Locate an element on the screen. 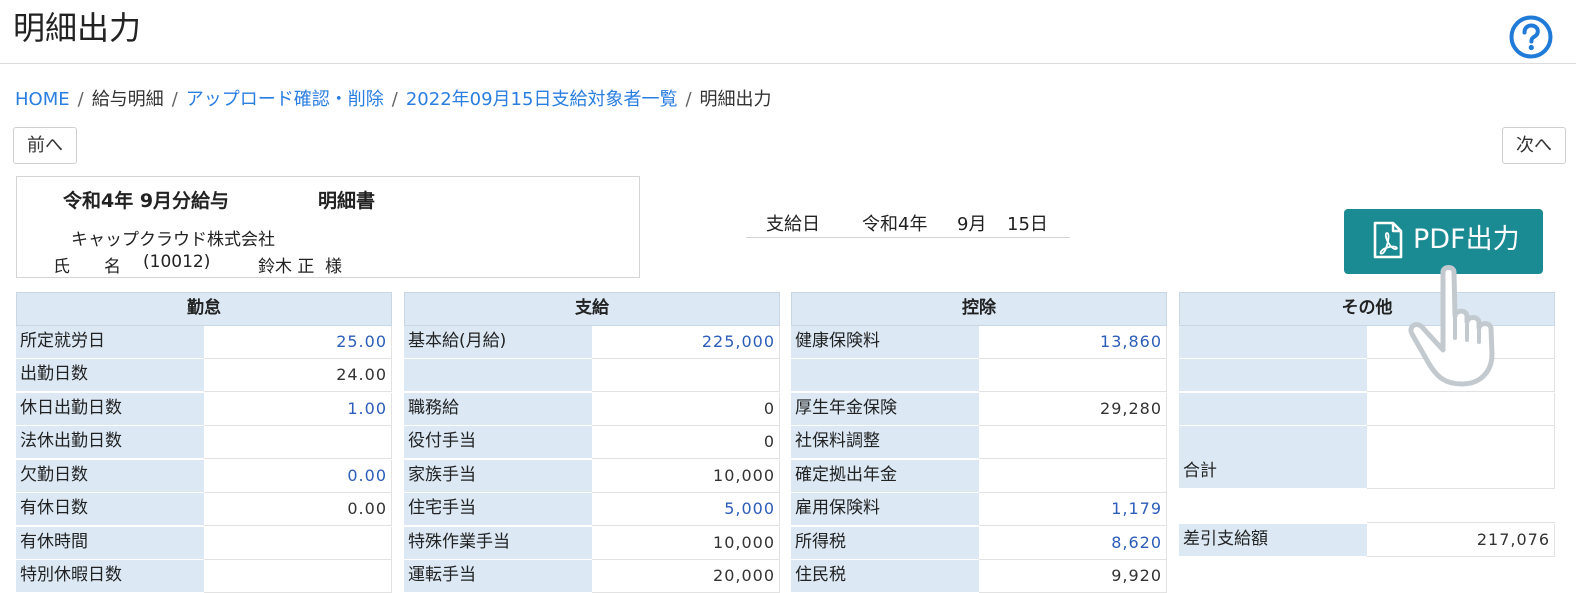 The height and width of the screenshot is (593, 1576). row-value: 29,280 is located at coordinates (1073, 409).